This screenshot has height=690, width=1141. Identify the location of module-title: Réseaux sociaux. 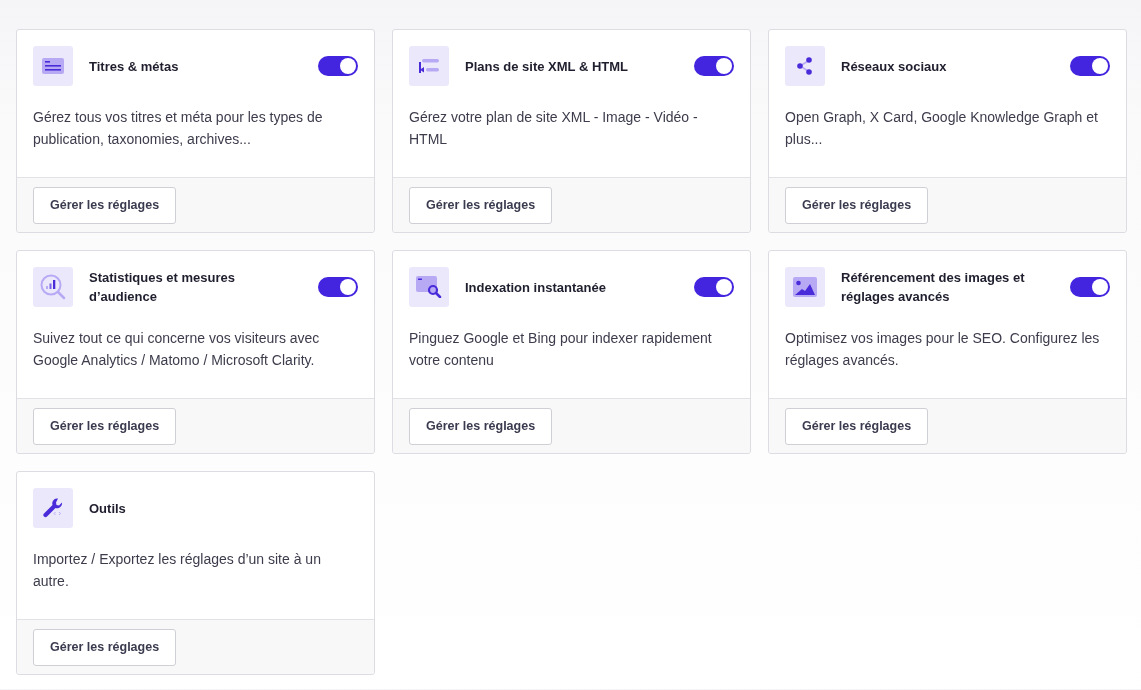
(894, 66).